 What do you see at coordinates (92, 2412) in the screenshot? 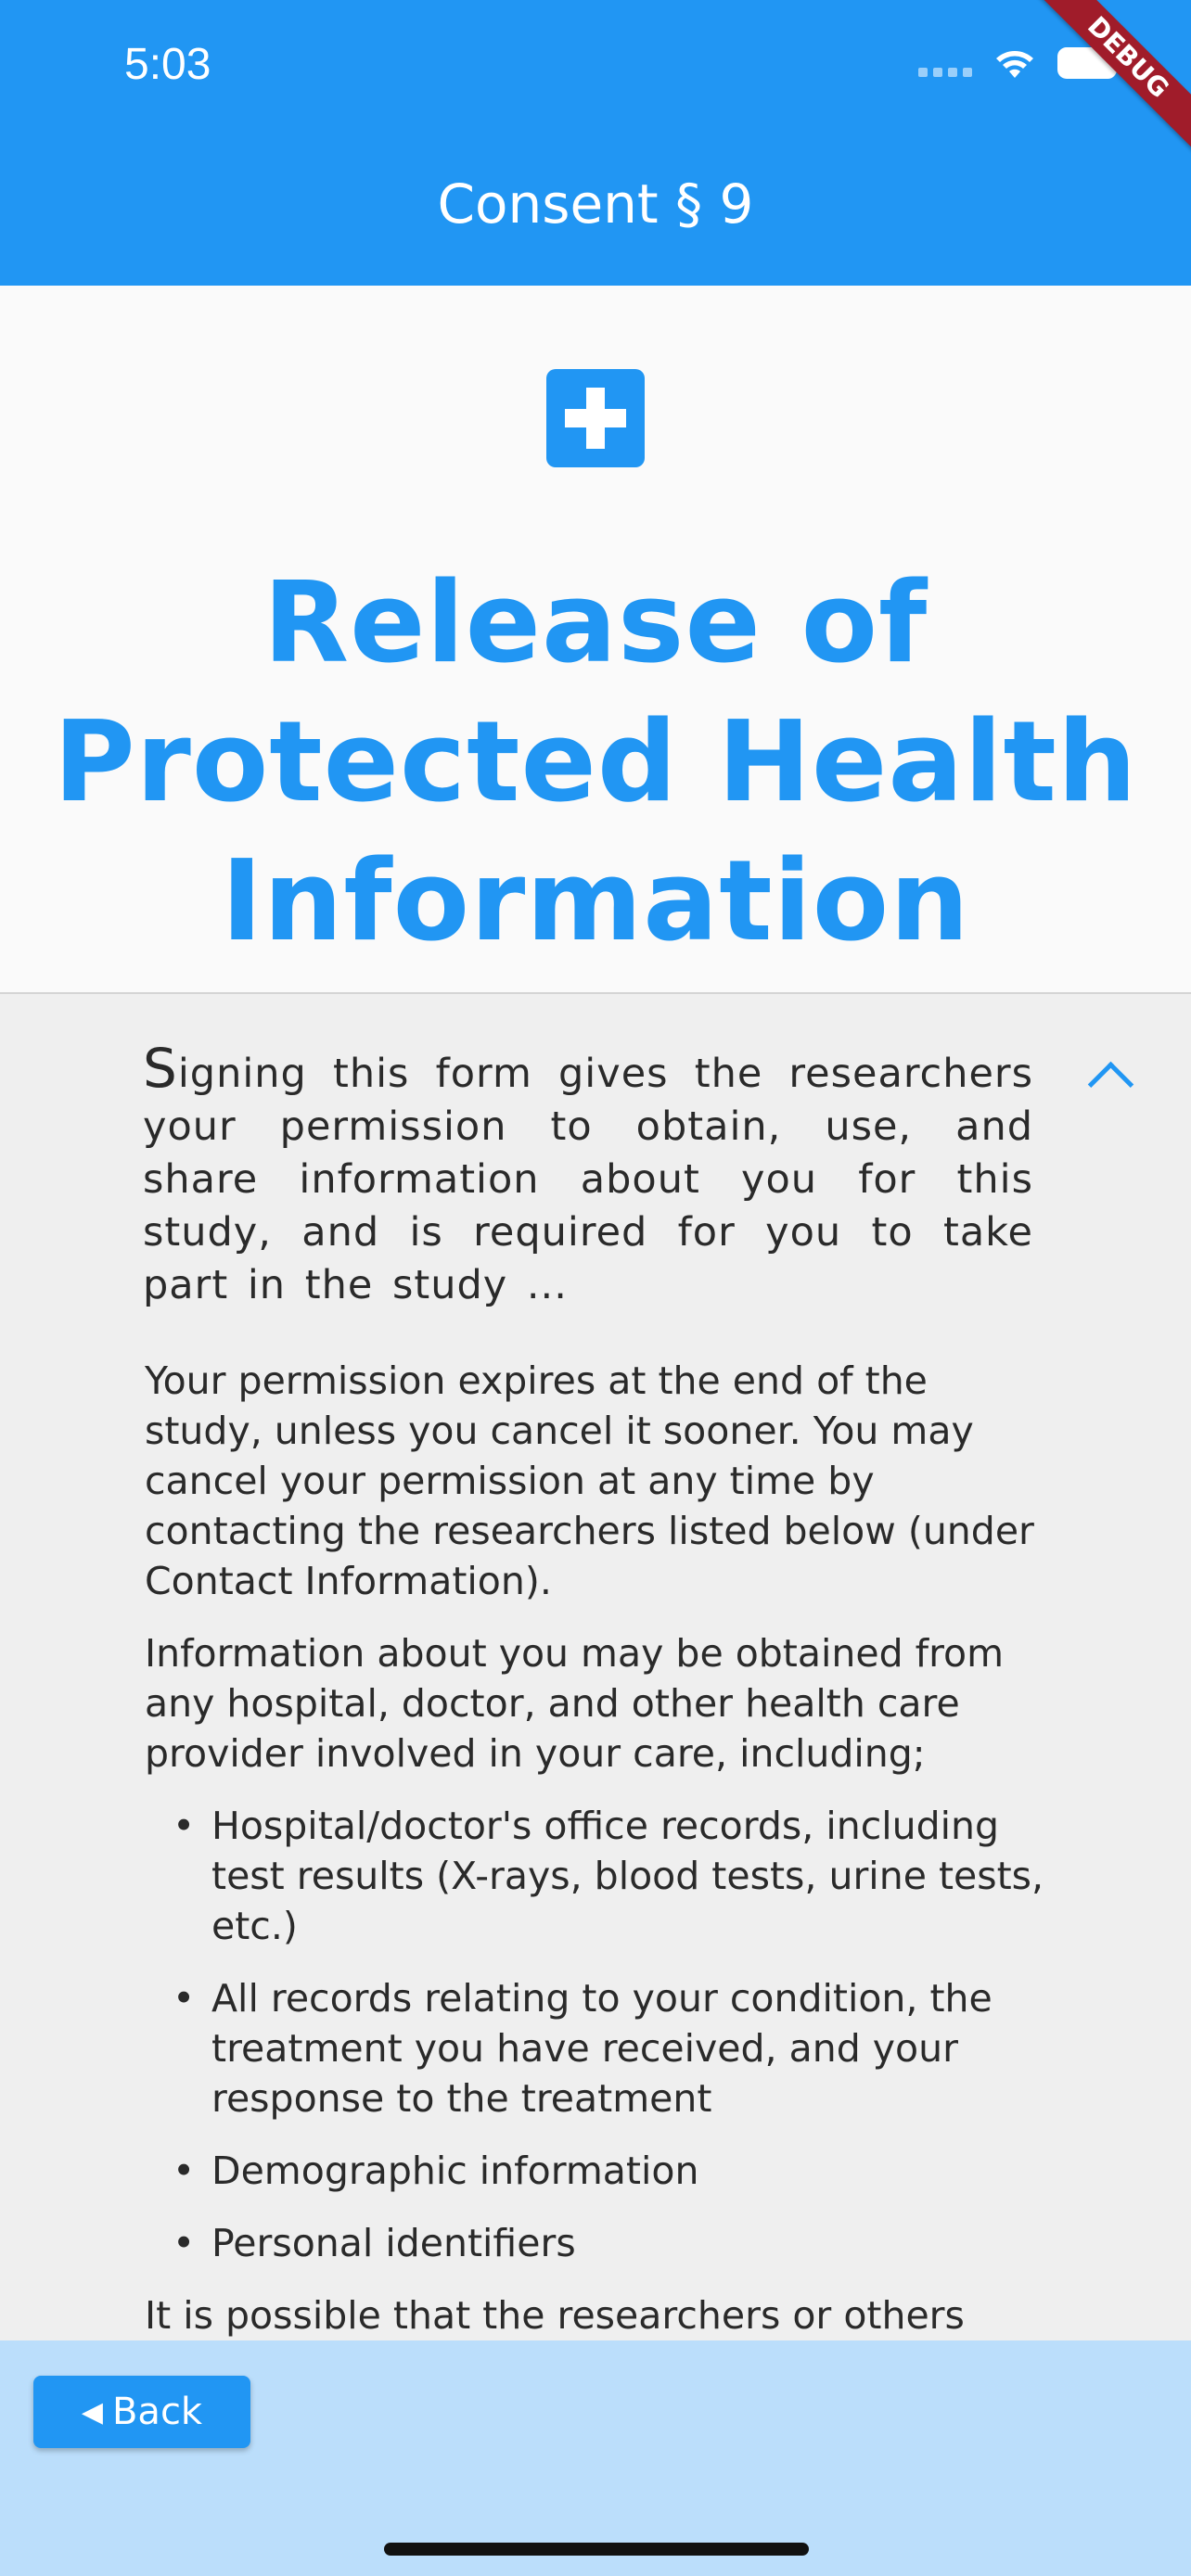
I see `left-triangle-icon: ◀` at bounding box center [92, 2412].